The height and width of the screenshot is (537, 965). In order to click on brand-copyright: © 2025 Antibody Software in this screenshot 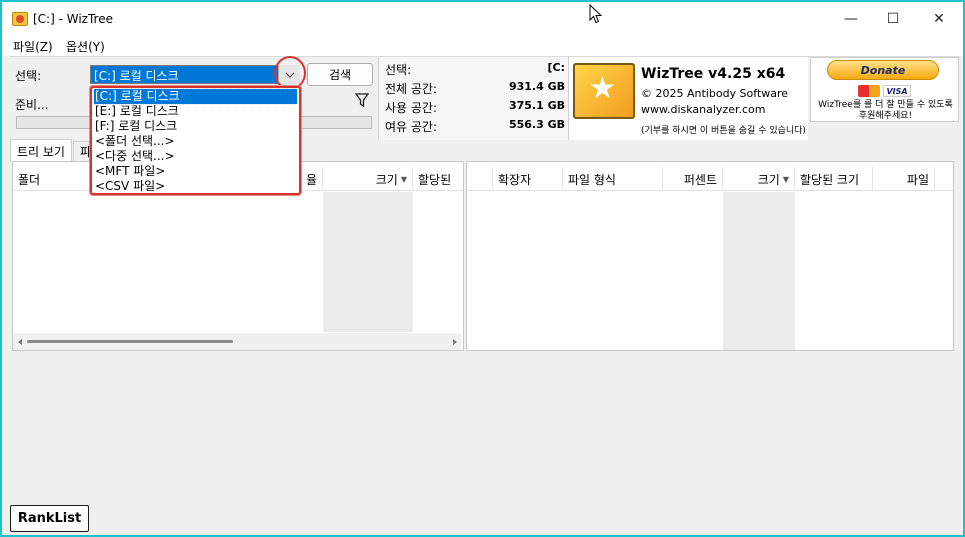, I will do `click(715, 93)`.